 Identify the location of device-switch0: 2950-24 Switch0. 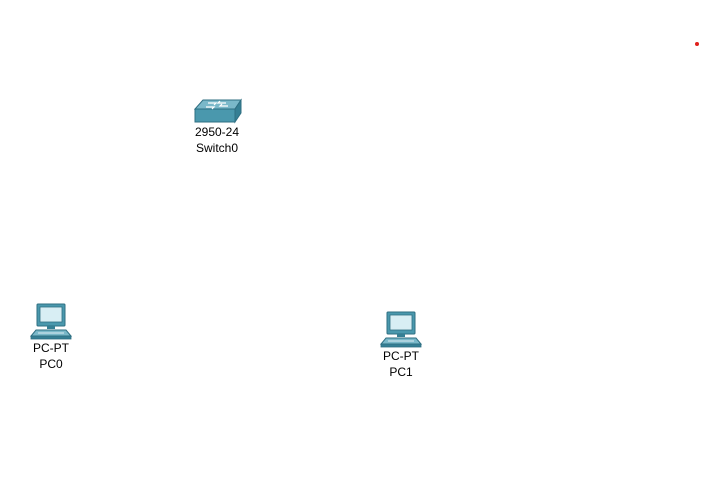
(217, 127).